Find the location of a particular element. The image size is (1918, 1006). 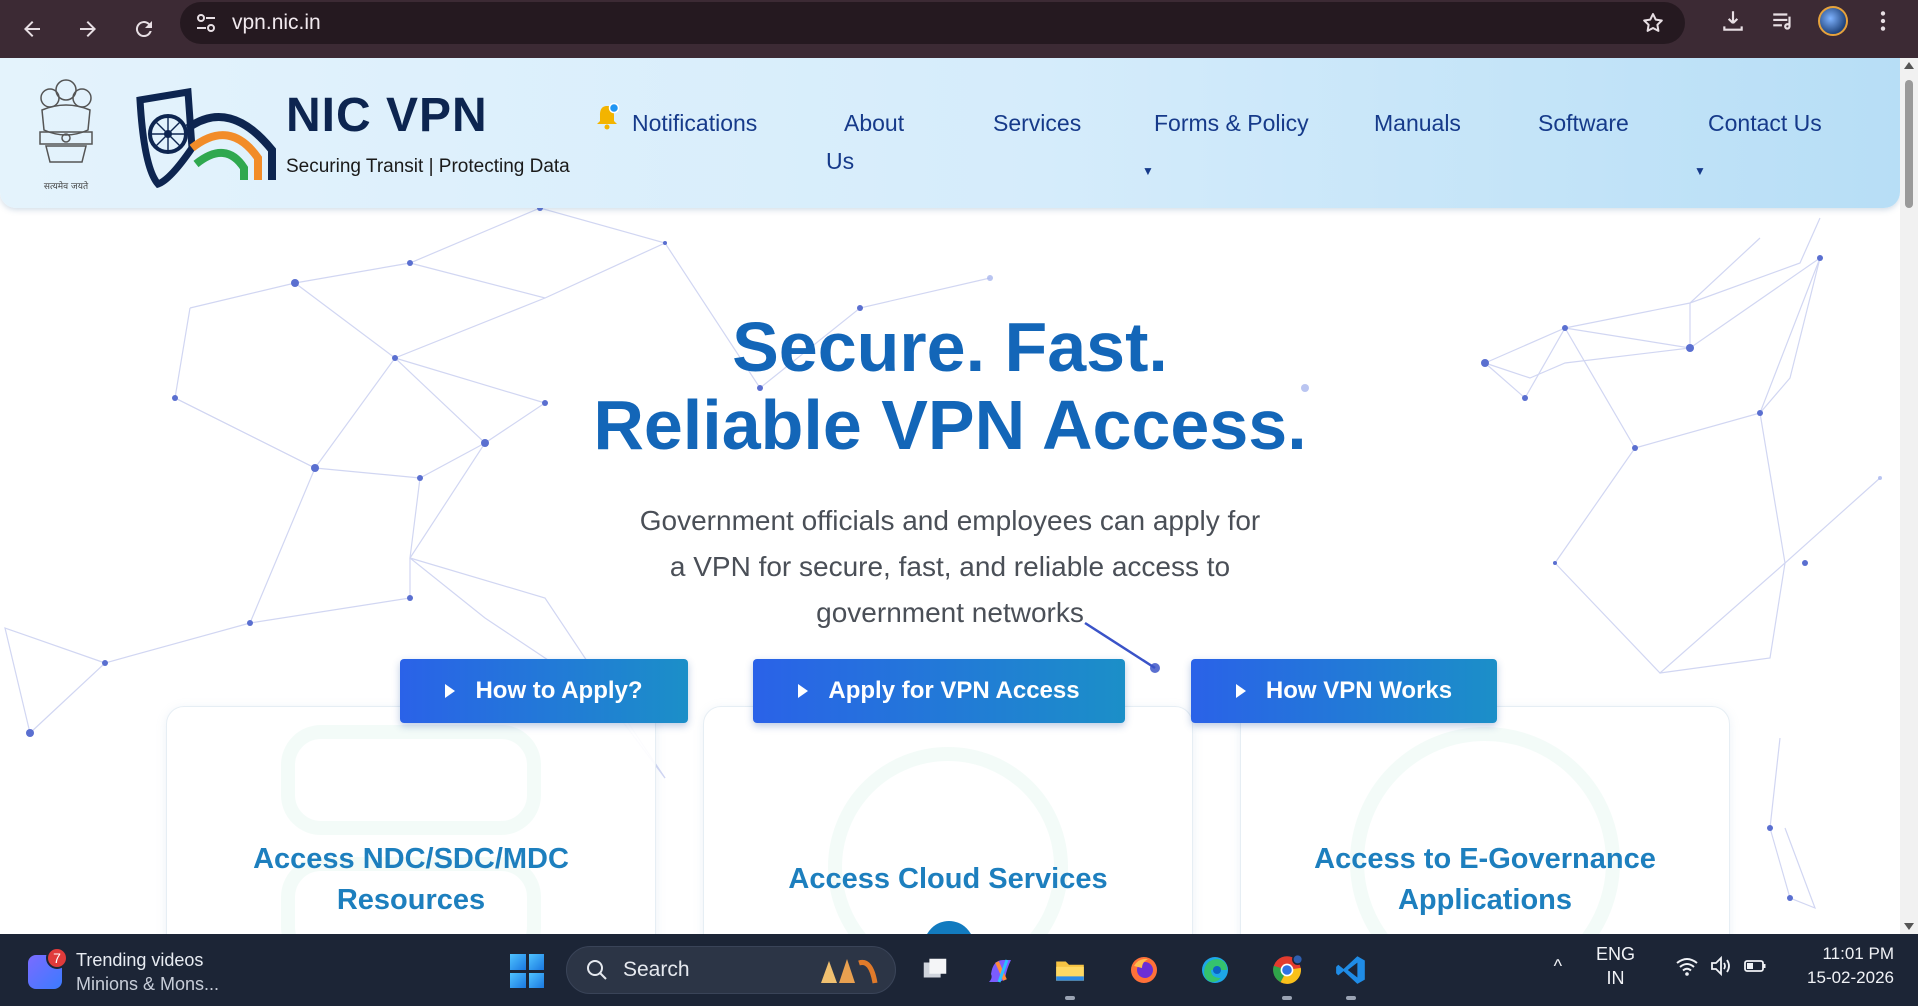

taskbar-search: Search is located at coordinates (731, 970).